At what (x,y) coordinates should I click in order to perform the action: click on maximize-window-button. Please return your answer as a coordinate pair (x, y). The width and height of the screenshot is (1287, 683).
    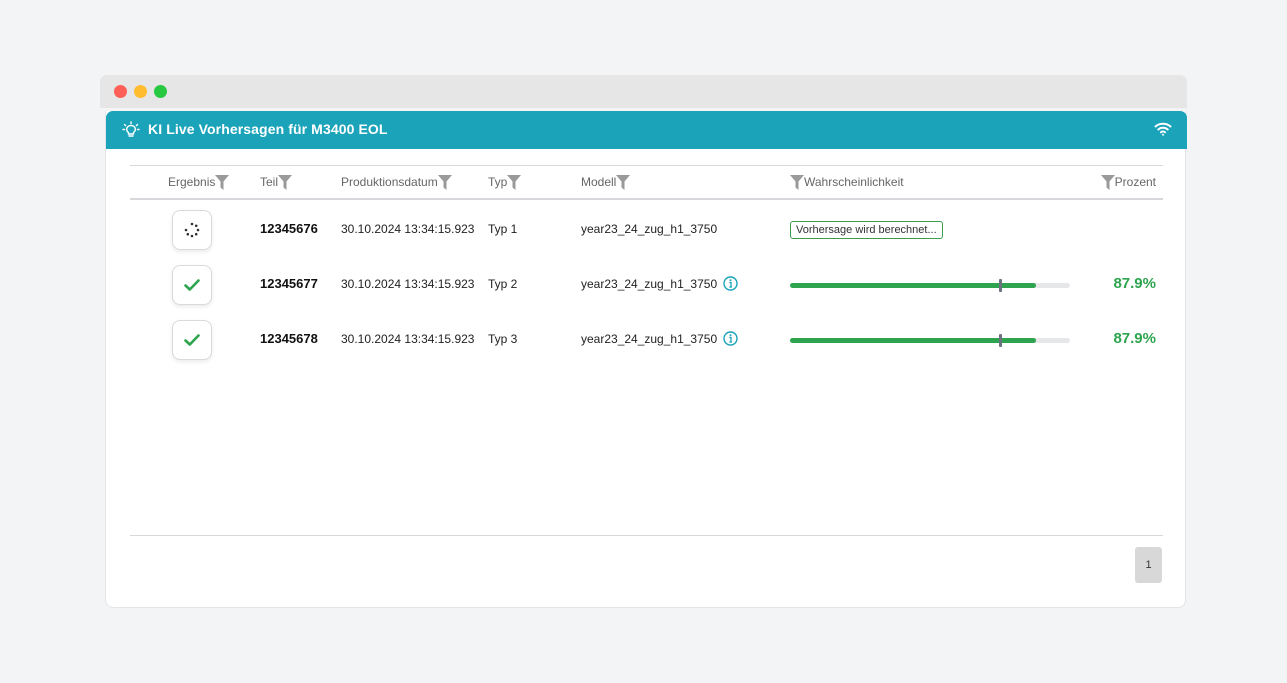
    Looking at the image, I should click on (160, 91).